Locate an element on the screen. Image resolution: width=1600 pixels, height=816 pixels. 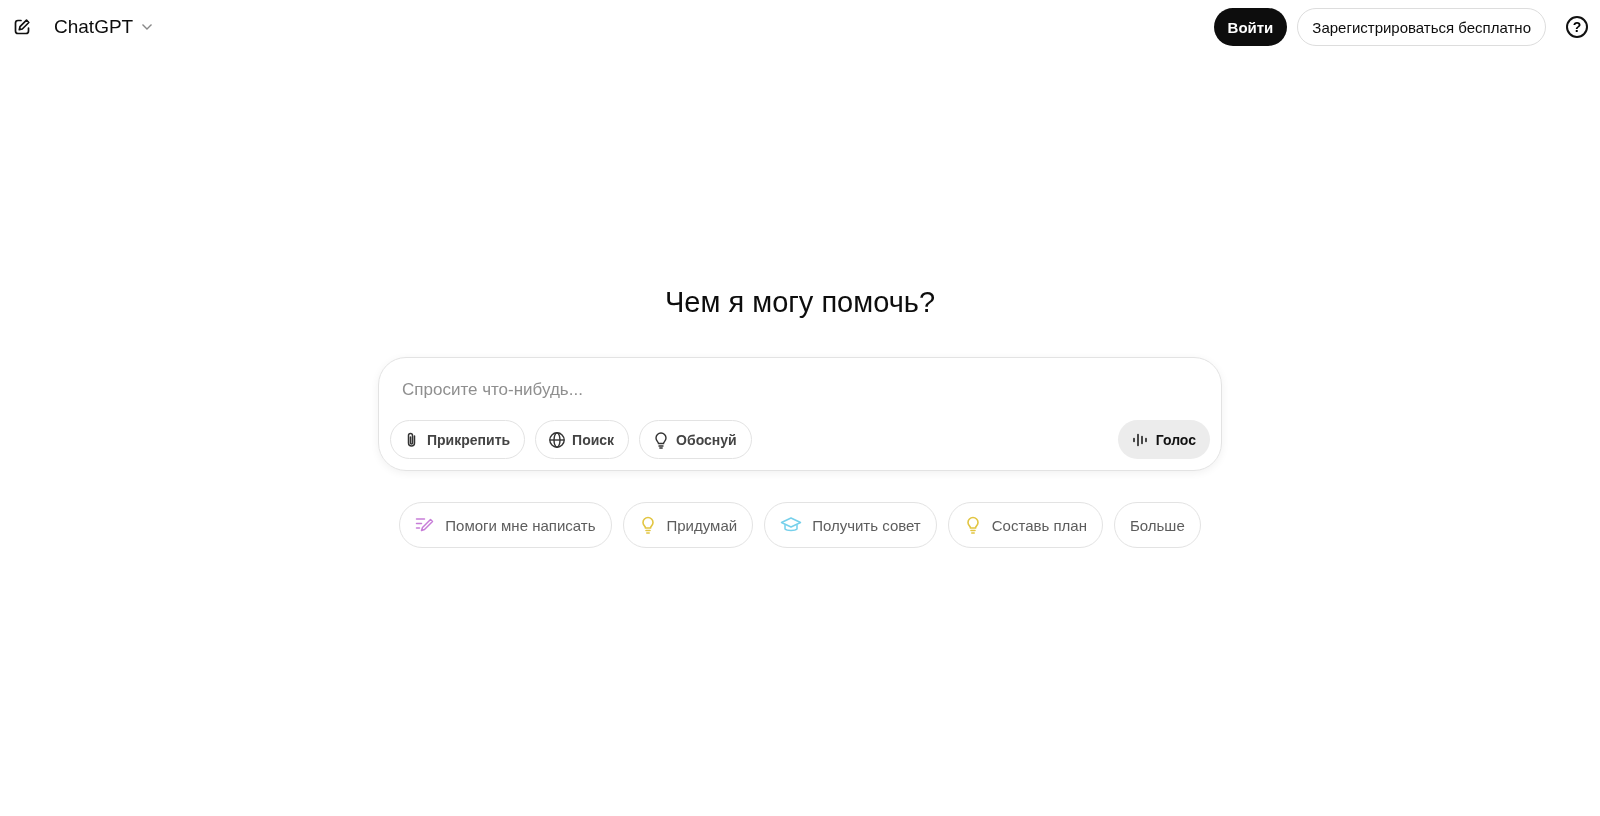
suggestion-chip: Составь план is located at coordinates (1025, 525).